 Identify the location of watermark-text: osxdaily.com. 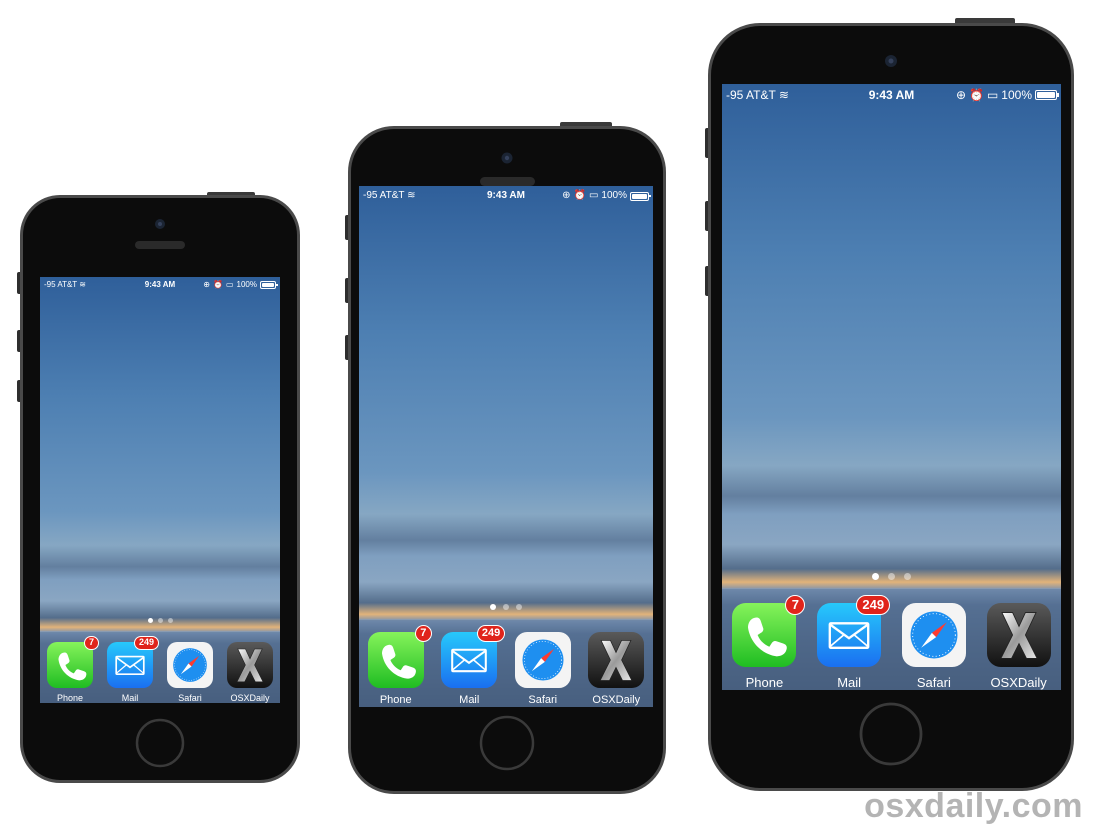
(973, 806).